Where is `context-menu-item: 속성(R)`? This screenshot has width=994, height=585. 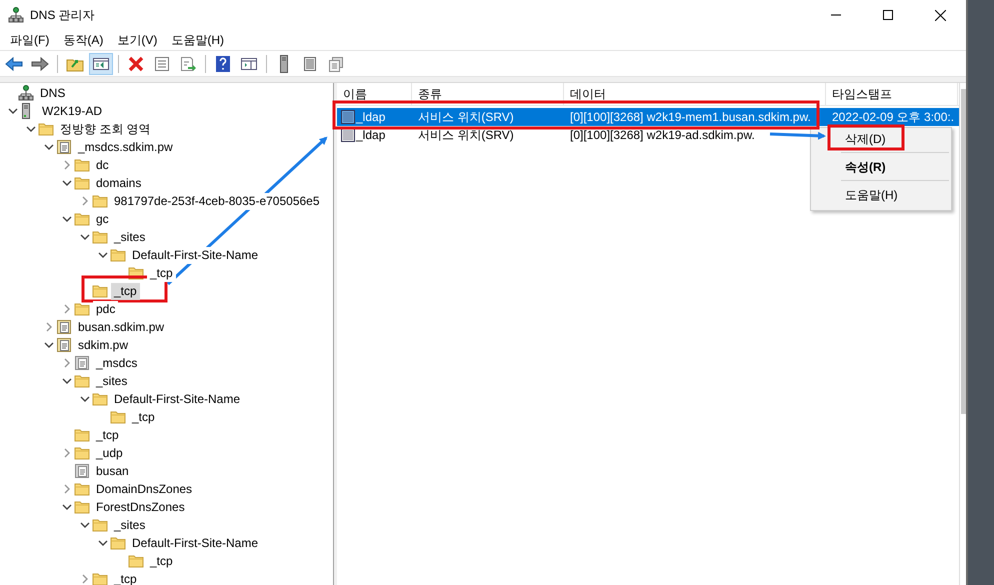
context-menu-item: 속성(R) is located at coordinates (881, 167).